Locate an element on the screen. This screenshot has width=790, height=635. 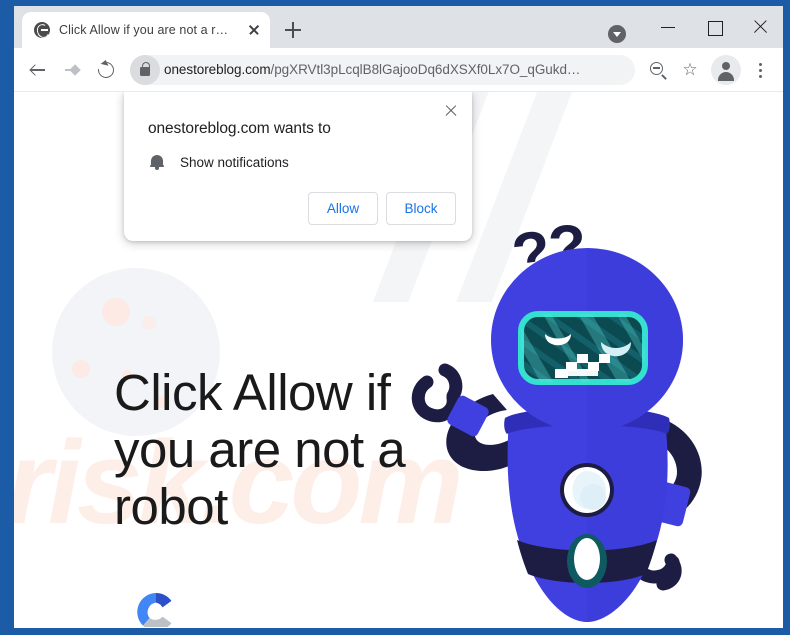
reload-icon is located at coordinates (106, 69).